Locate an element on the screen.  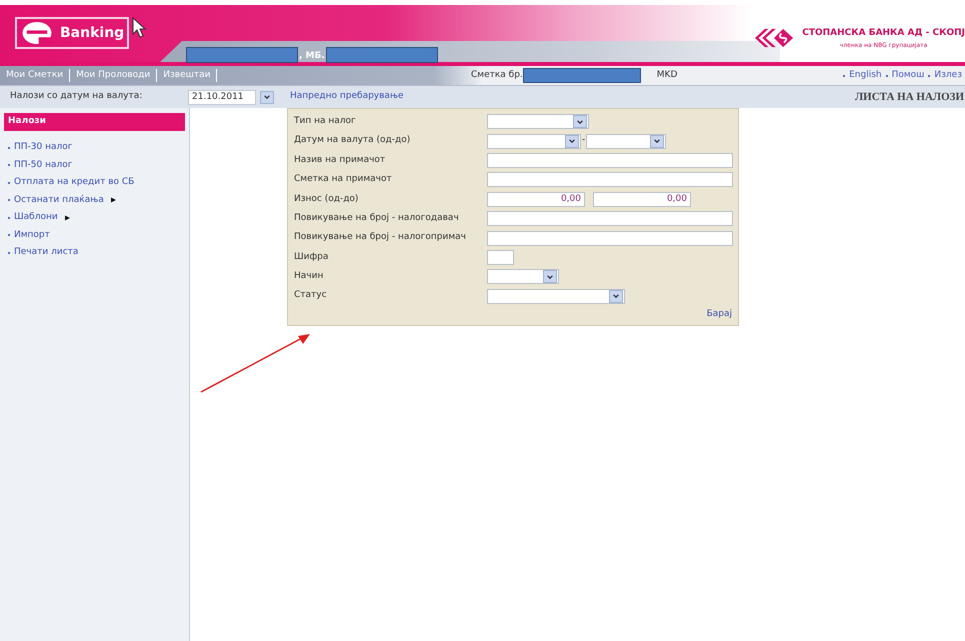
sidebar-item: ПП-30 налог is located at coordinates (43, 147).